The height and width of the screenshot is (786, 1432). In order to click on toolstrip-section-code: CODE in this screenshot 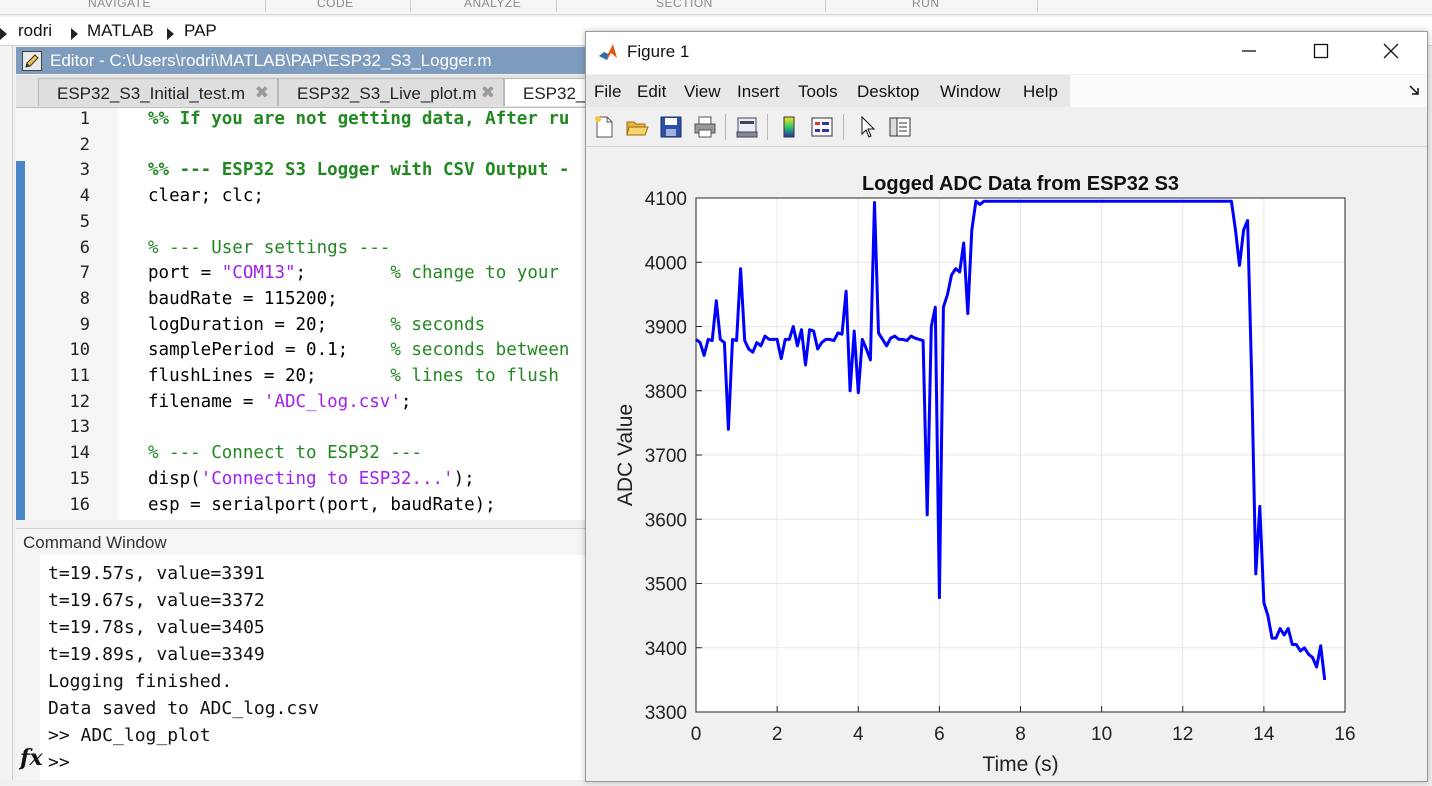, I will do `click(335, 5)`.